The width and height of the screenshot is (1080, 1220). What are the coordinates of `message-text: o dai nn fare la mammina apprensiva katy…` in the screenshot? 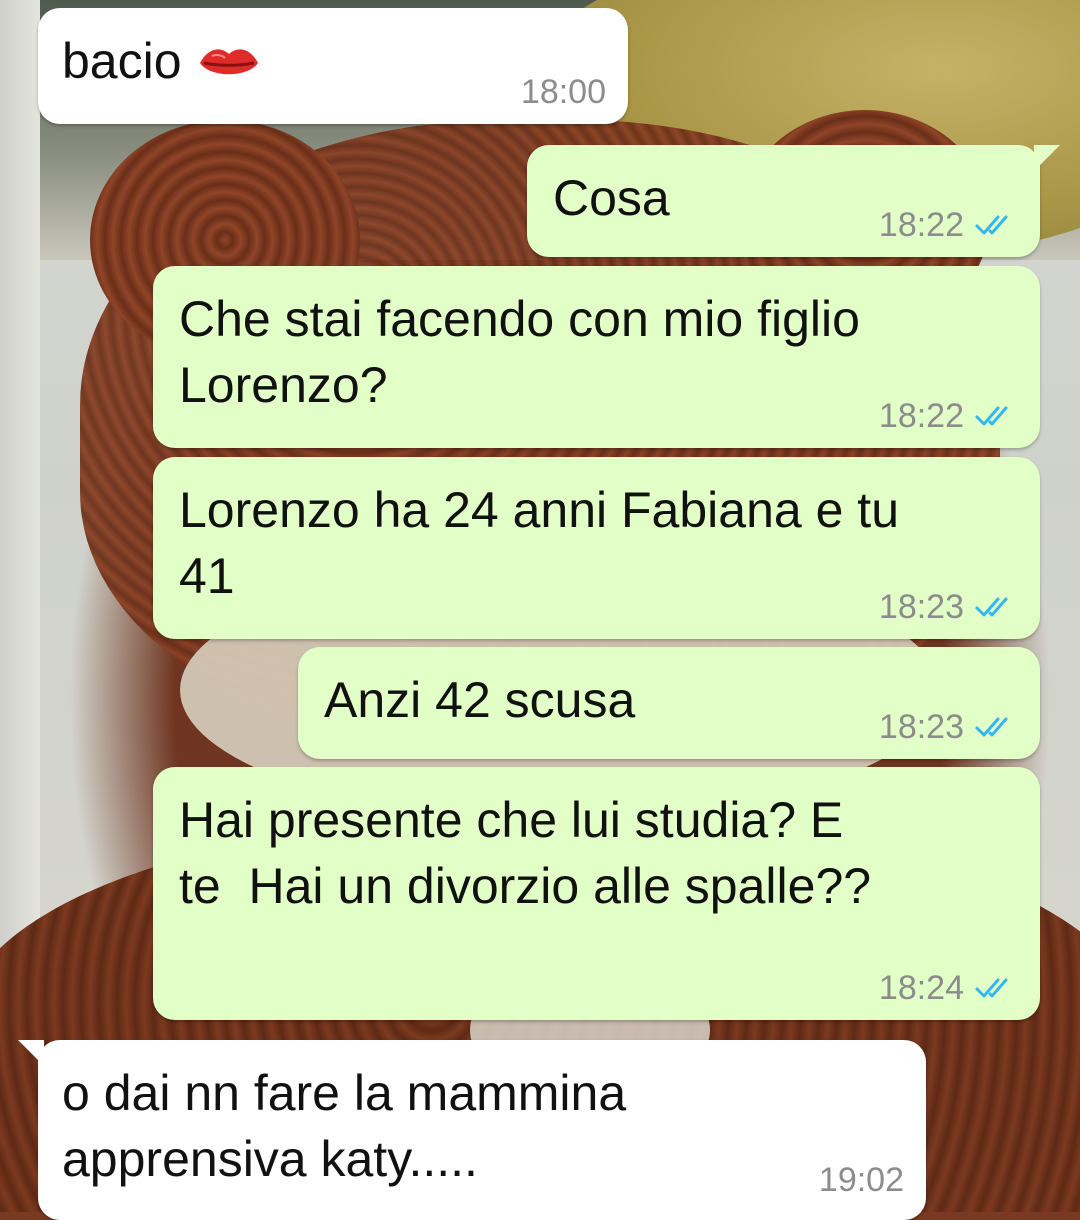 It's located at (344, 1126).